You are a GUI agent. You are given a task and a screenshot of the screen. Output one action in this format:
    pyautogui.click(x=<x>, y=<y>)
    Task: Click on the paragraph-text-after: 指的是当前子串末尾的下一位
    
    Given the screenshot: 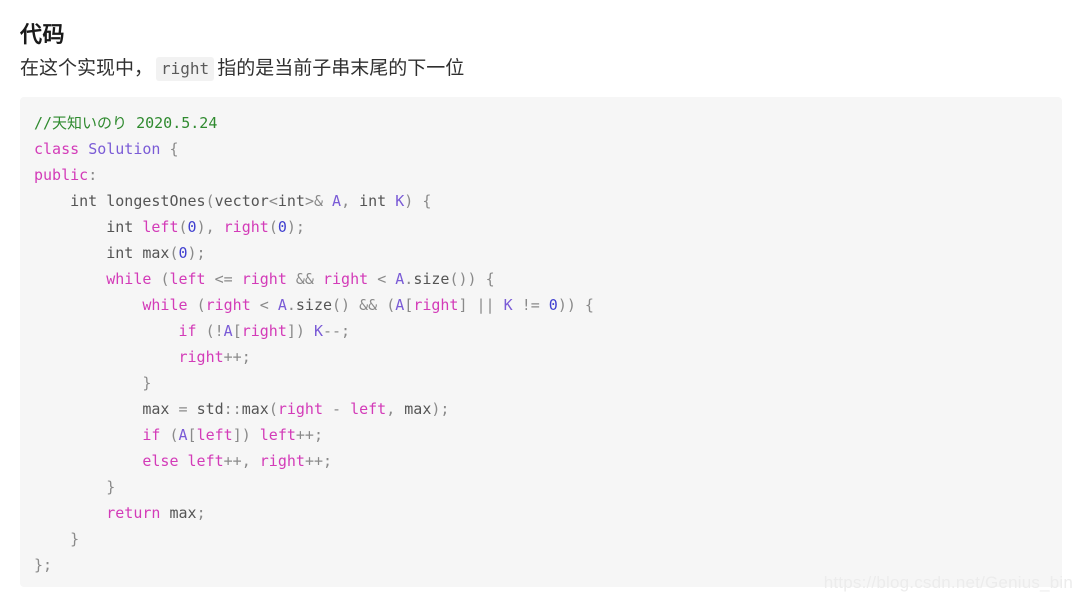 What is the action you would take?
    pyautogui.click(x=341, y=68)
    